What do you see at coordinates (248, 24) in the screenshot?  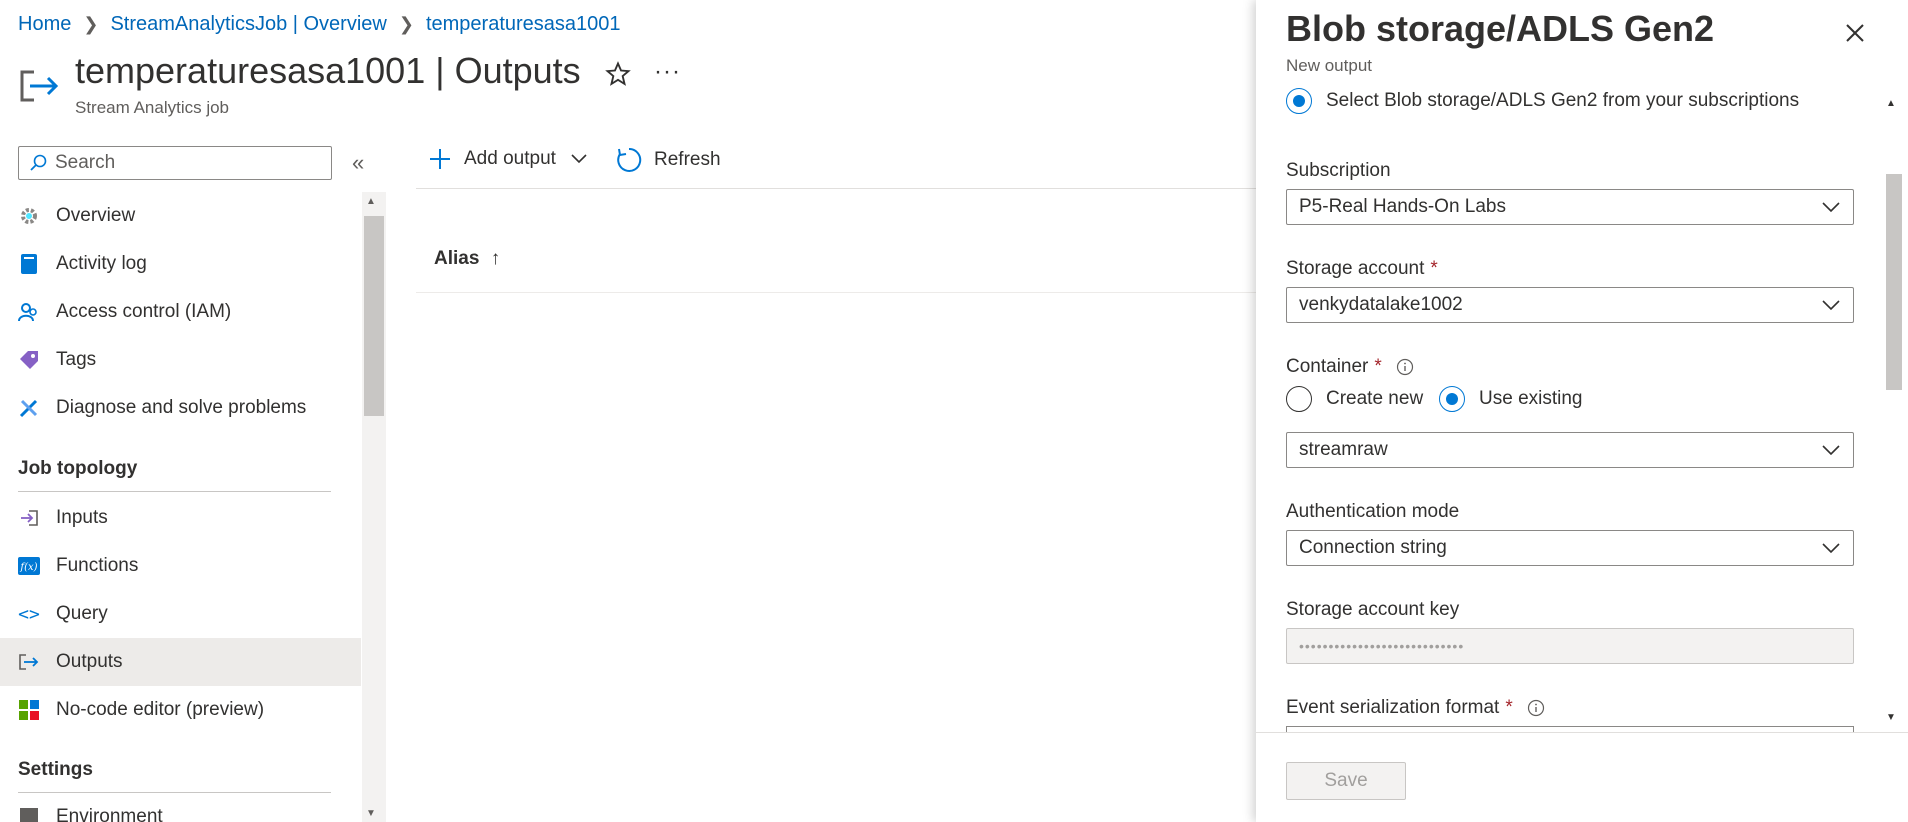 I see `breadcrumb-job-overview: StreamAnalyticsJob | Overview` at bounding box center [248, 24].